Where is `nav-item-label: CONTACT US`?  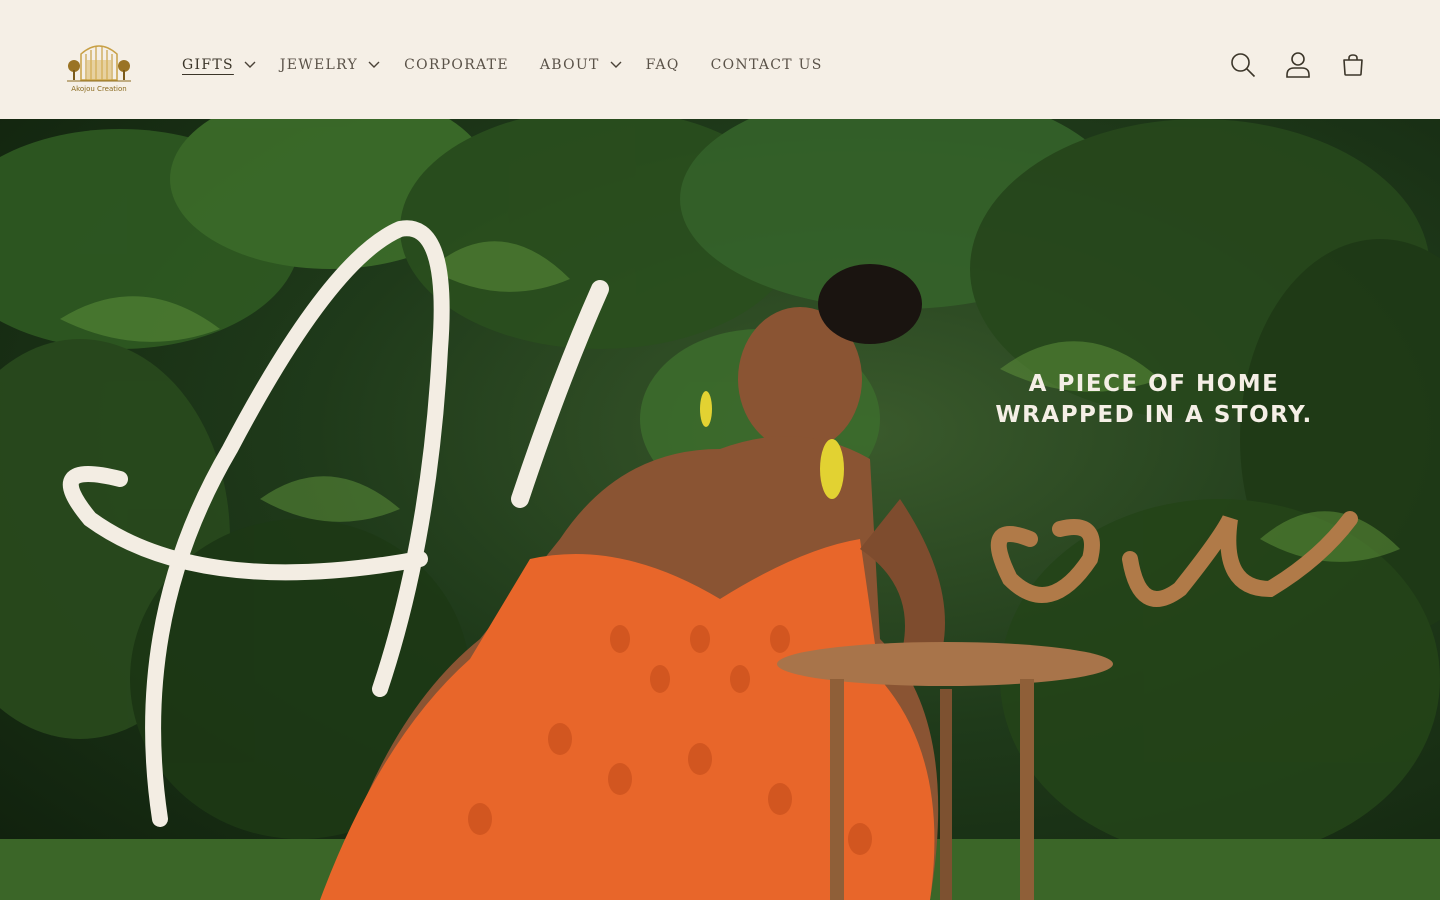
nav-item-label: CONTACT US is located at coordinates (766, 65).